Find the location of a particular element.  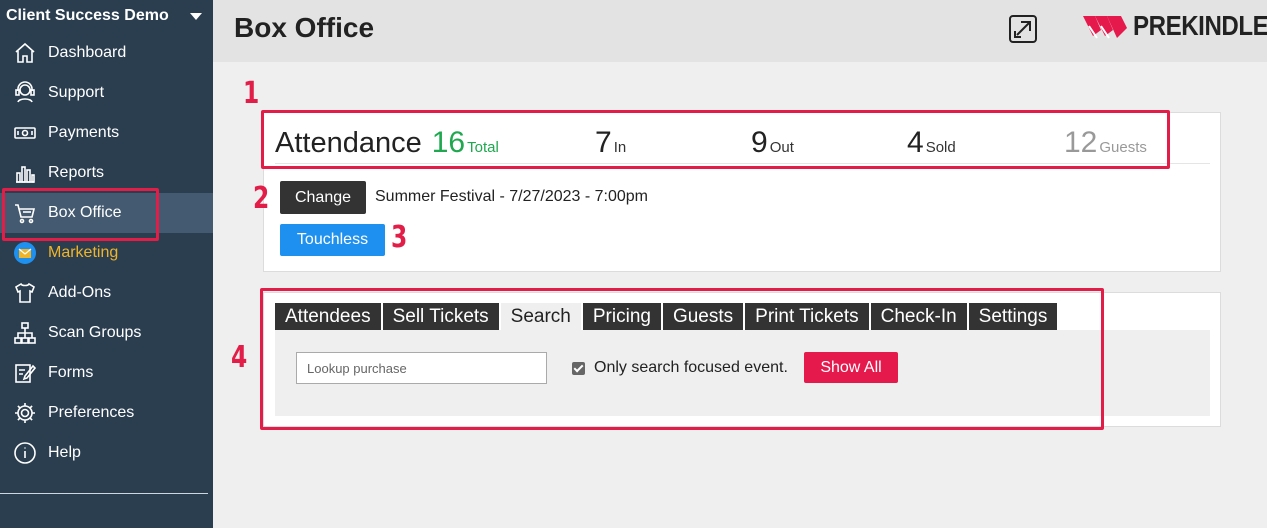

in-count: 7 is located at coordinates (603, 142).